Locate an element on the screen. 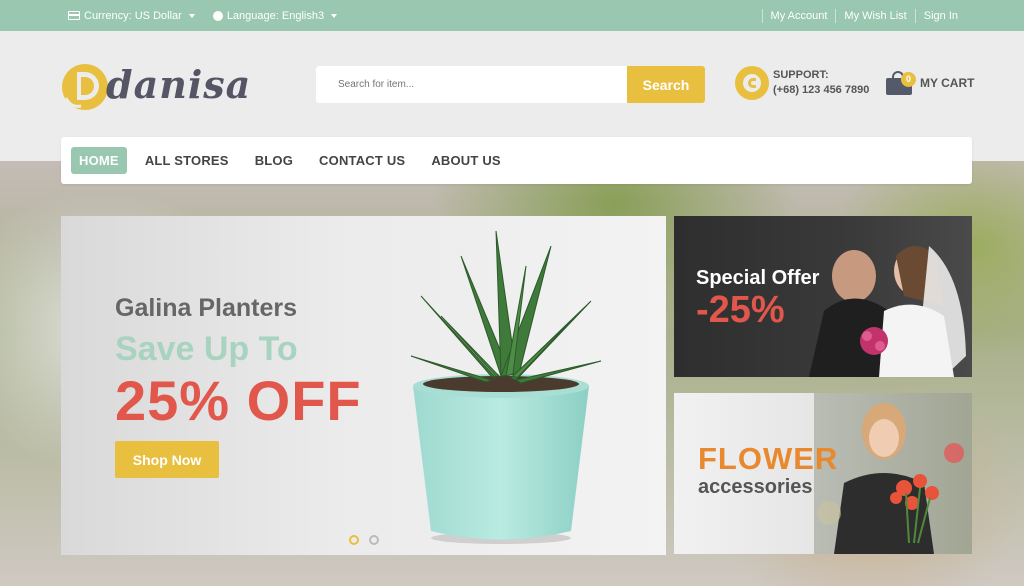  slide-save-text: Save Up To is located at coordinates (206, 349).